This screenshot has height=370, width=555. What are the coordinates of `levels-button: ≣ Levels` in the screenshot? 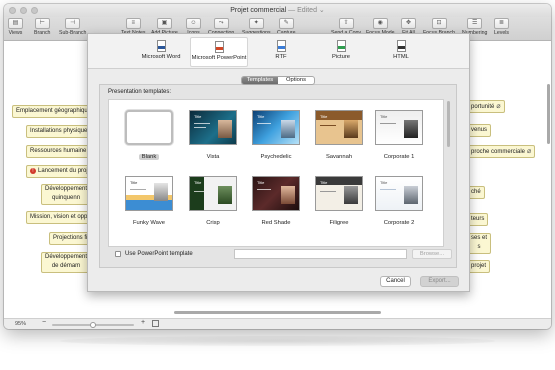 It's located at (501, 27).